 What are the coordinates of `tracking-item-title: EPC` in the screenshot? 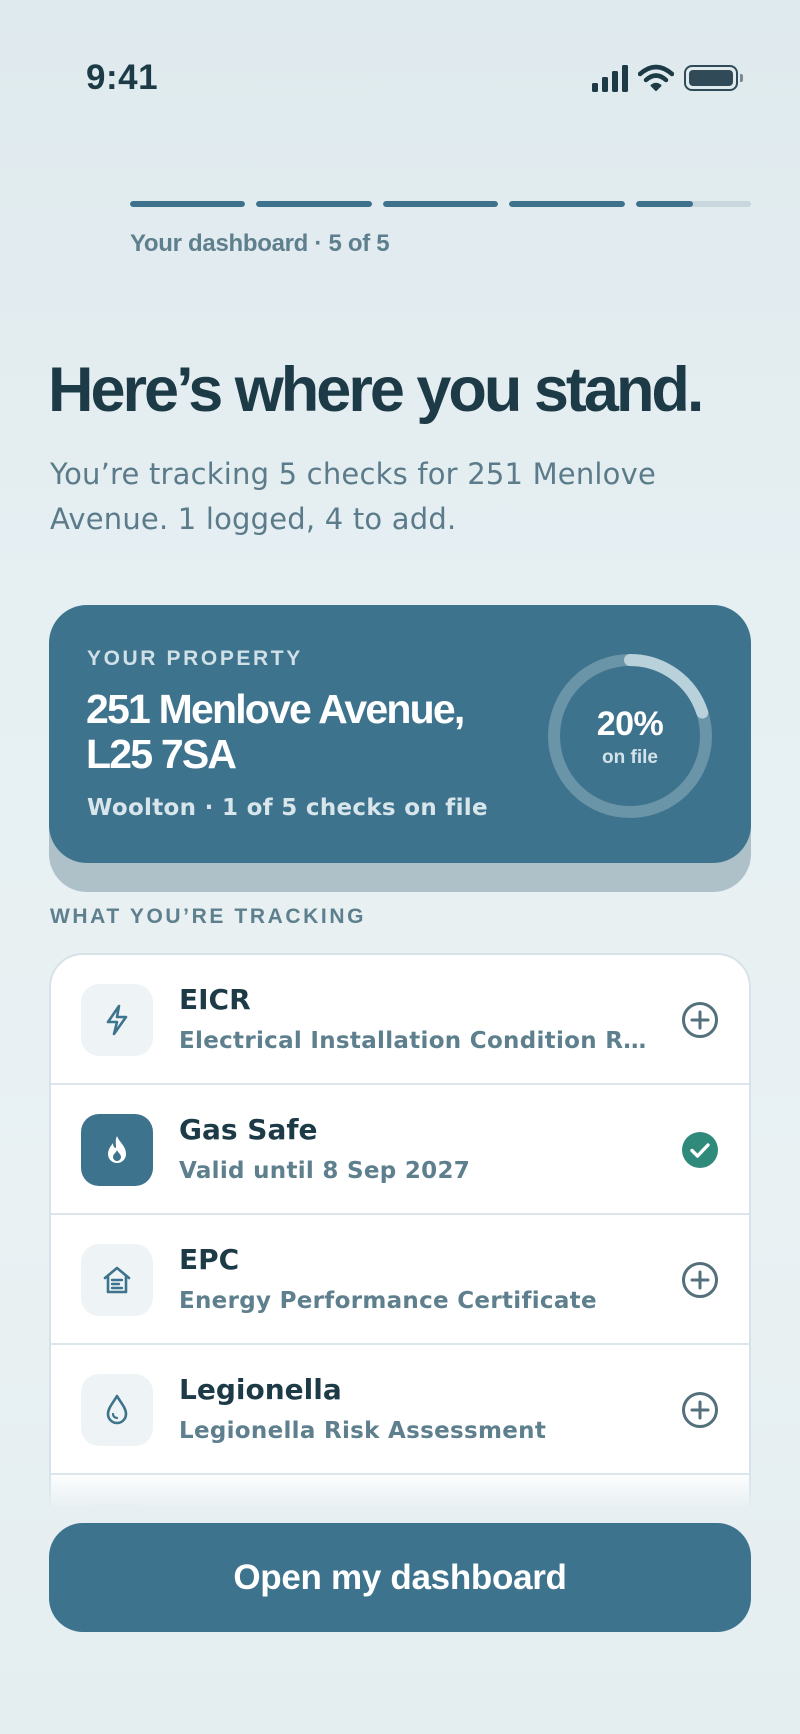 It's located at (209, 1259).